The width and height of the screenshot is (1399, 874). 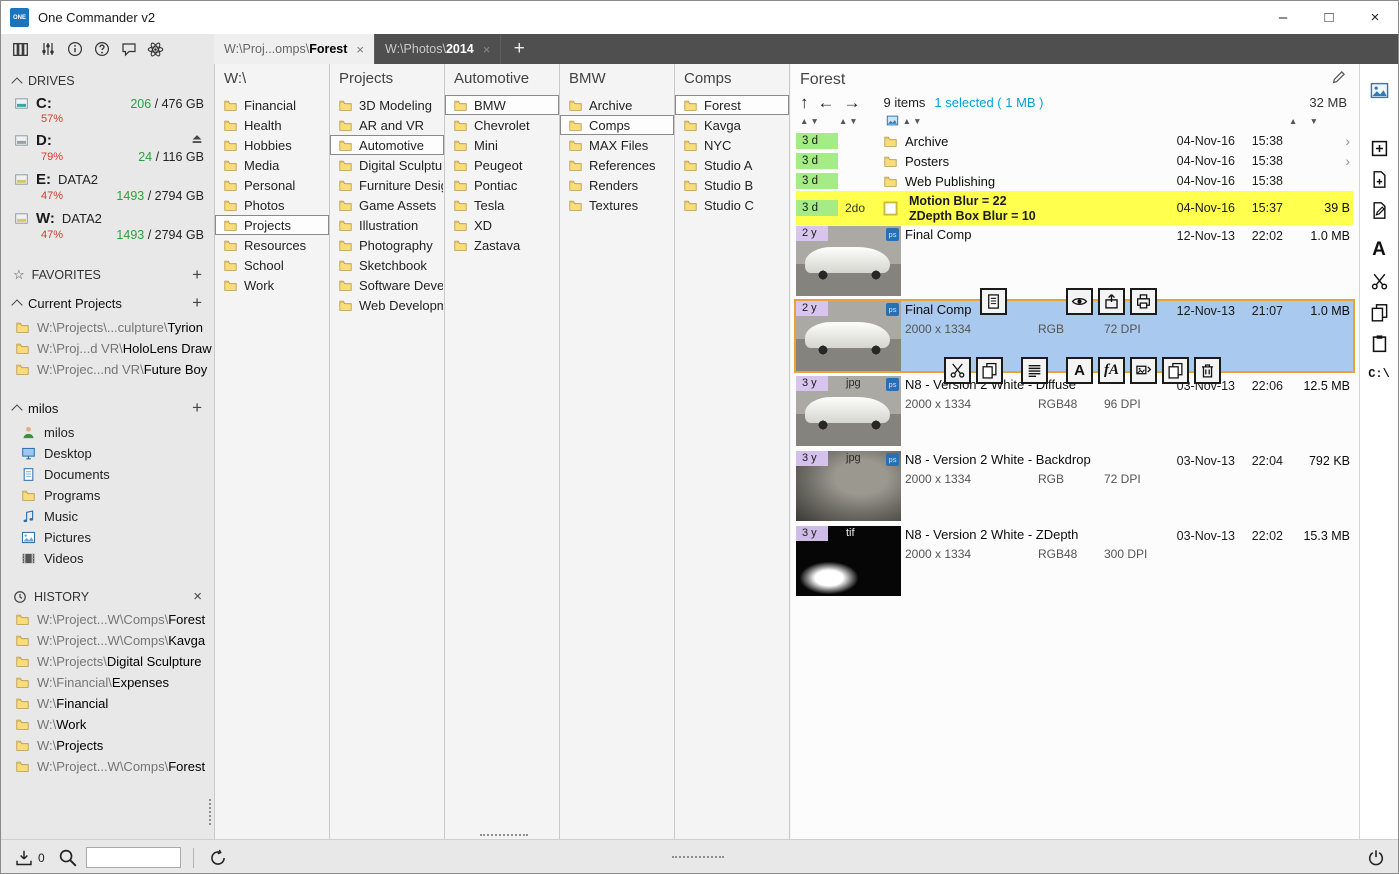 I want to click on column-item: Chevrolet, so click(x=502, y=125).